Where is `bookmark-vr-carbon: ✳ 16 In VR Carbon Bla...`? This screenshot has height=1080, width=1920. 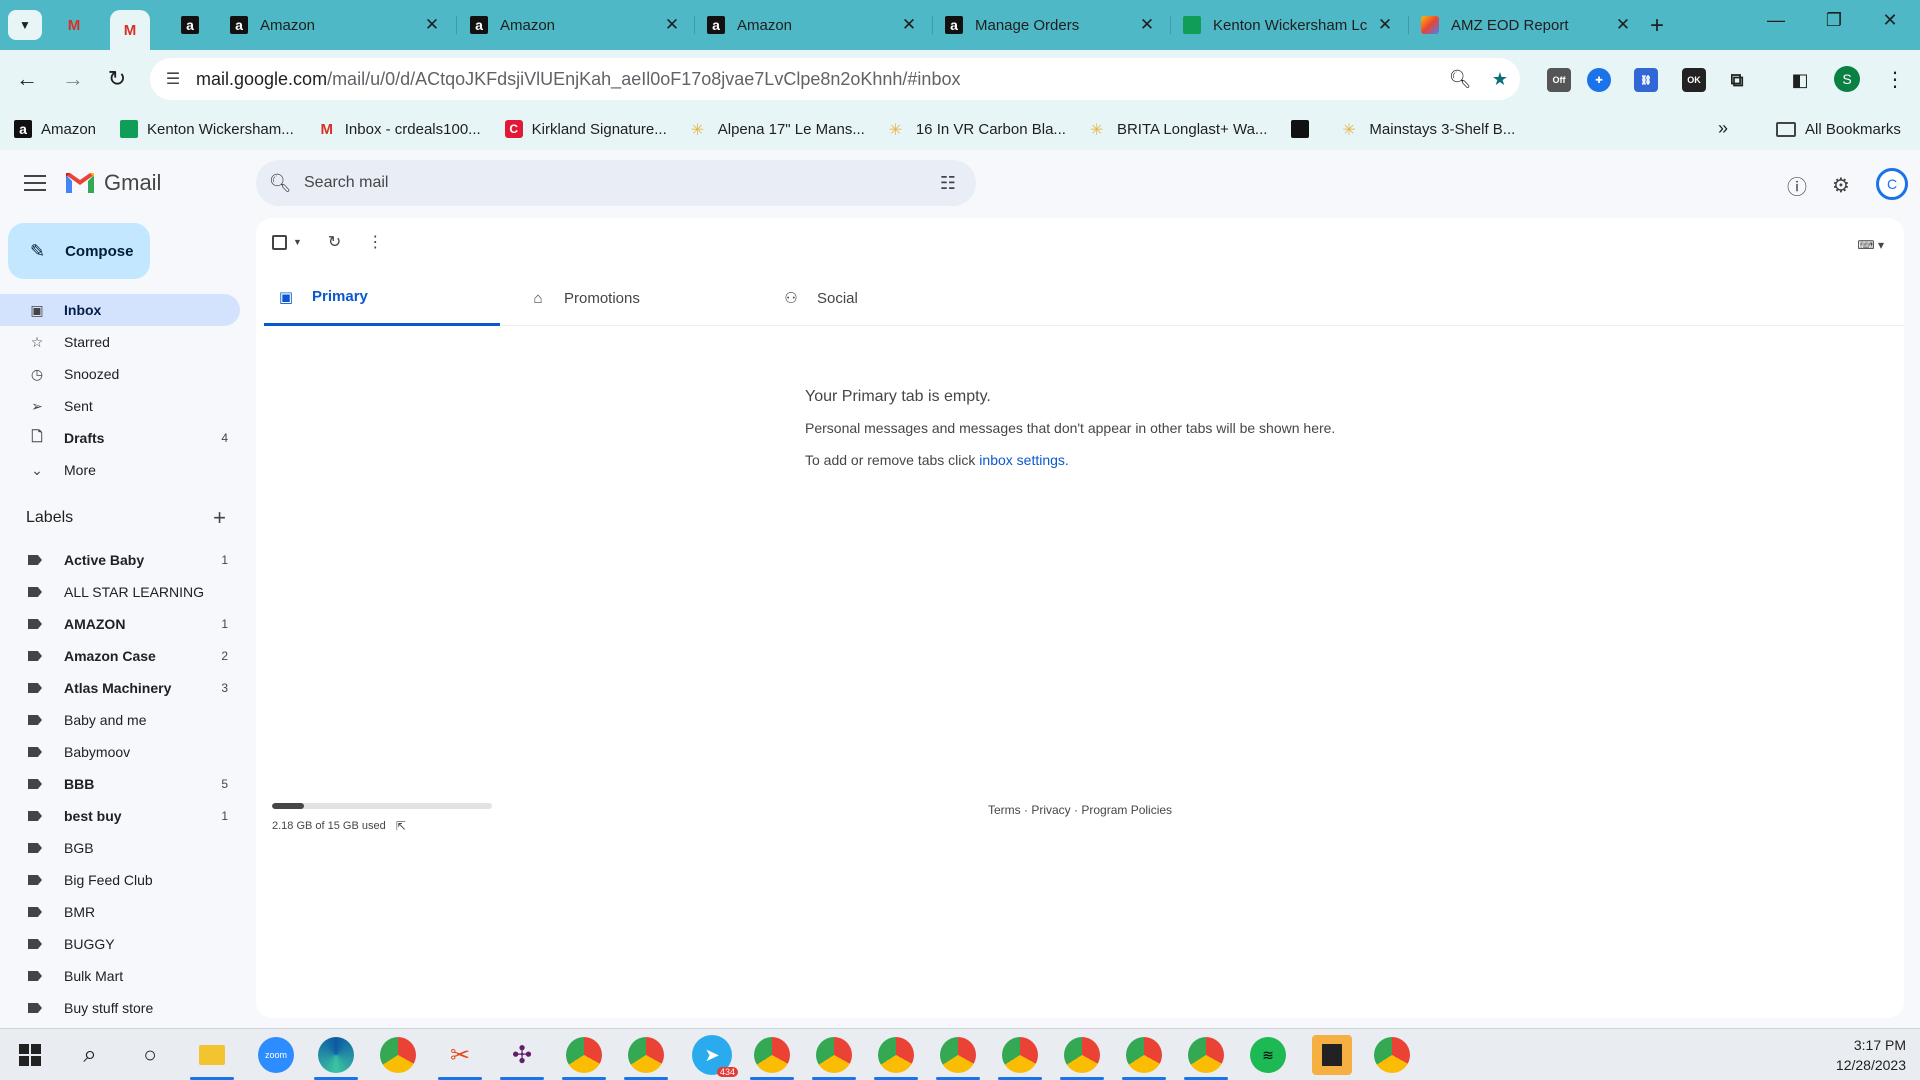
bookmark-vr-carbon: ✳ 16 In VR Carbon Bla... is located at coordinates (977, 130).